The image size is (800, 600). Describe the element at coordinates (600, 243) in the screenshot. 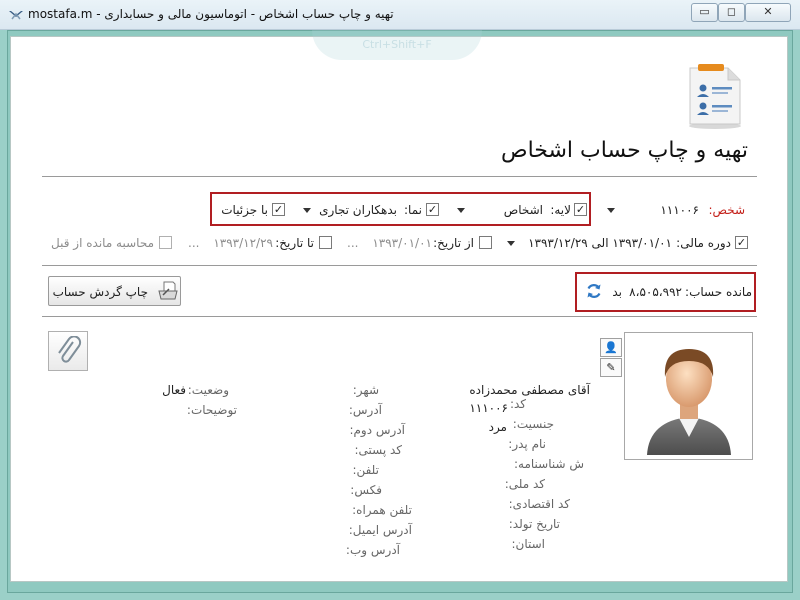

I see `fiscal-period-value: ۱۳۹۳/۰۱/۰۱ الی ۱۳۹۳/۱۲/۲۹` at that location.